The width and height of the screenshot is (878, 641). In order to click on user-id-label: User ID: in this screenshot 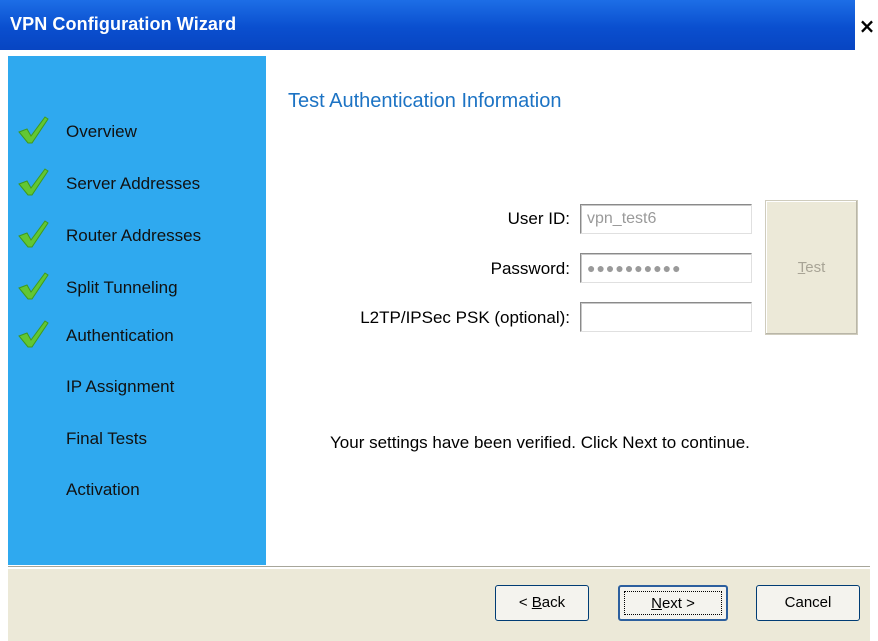, I will do `click(538, 218)`.